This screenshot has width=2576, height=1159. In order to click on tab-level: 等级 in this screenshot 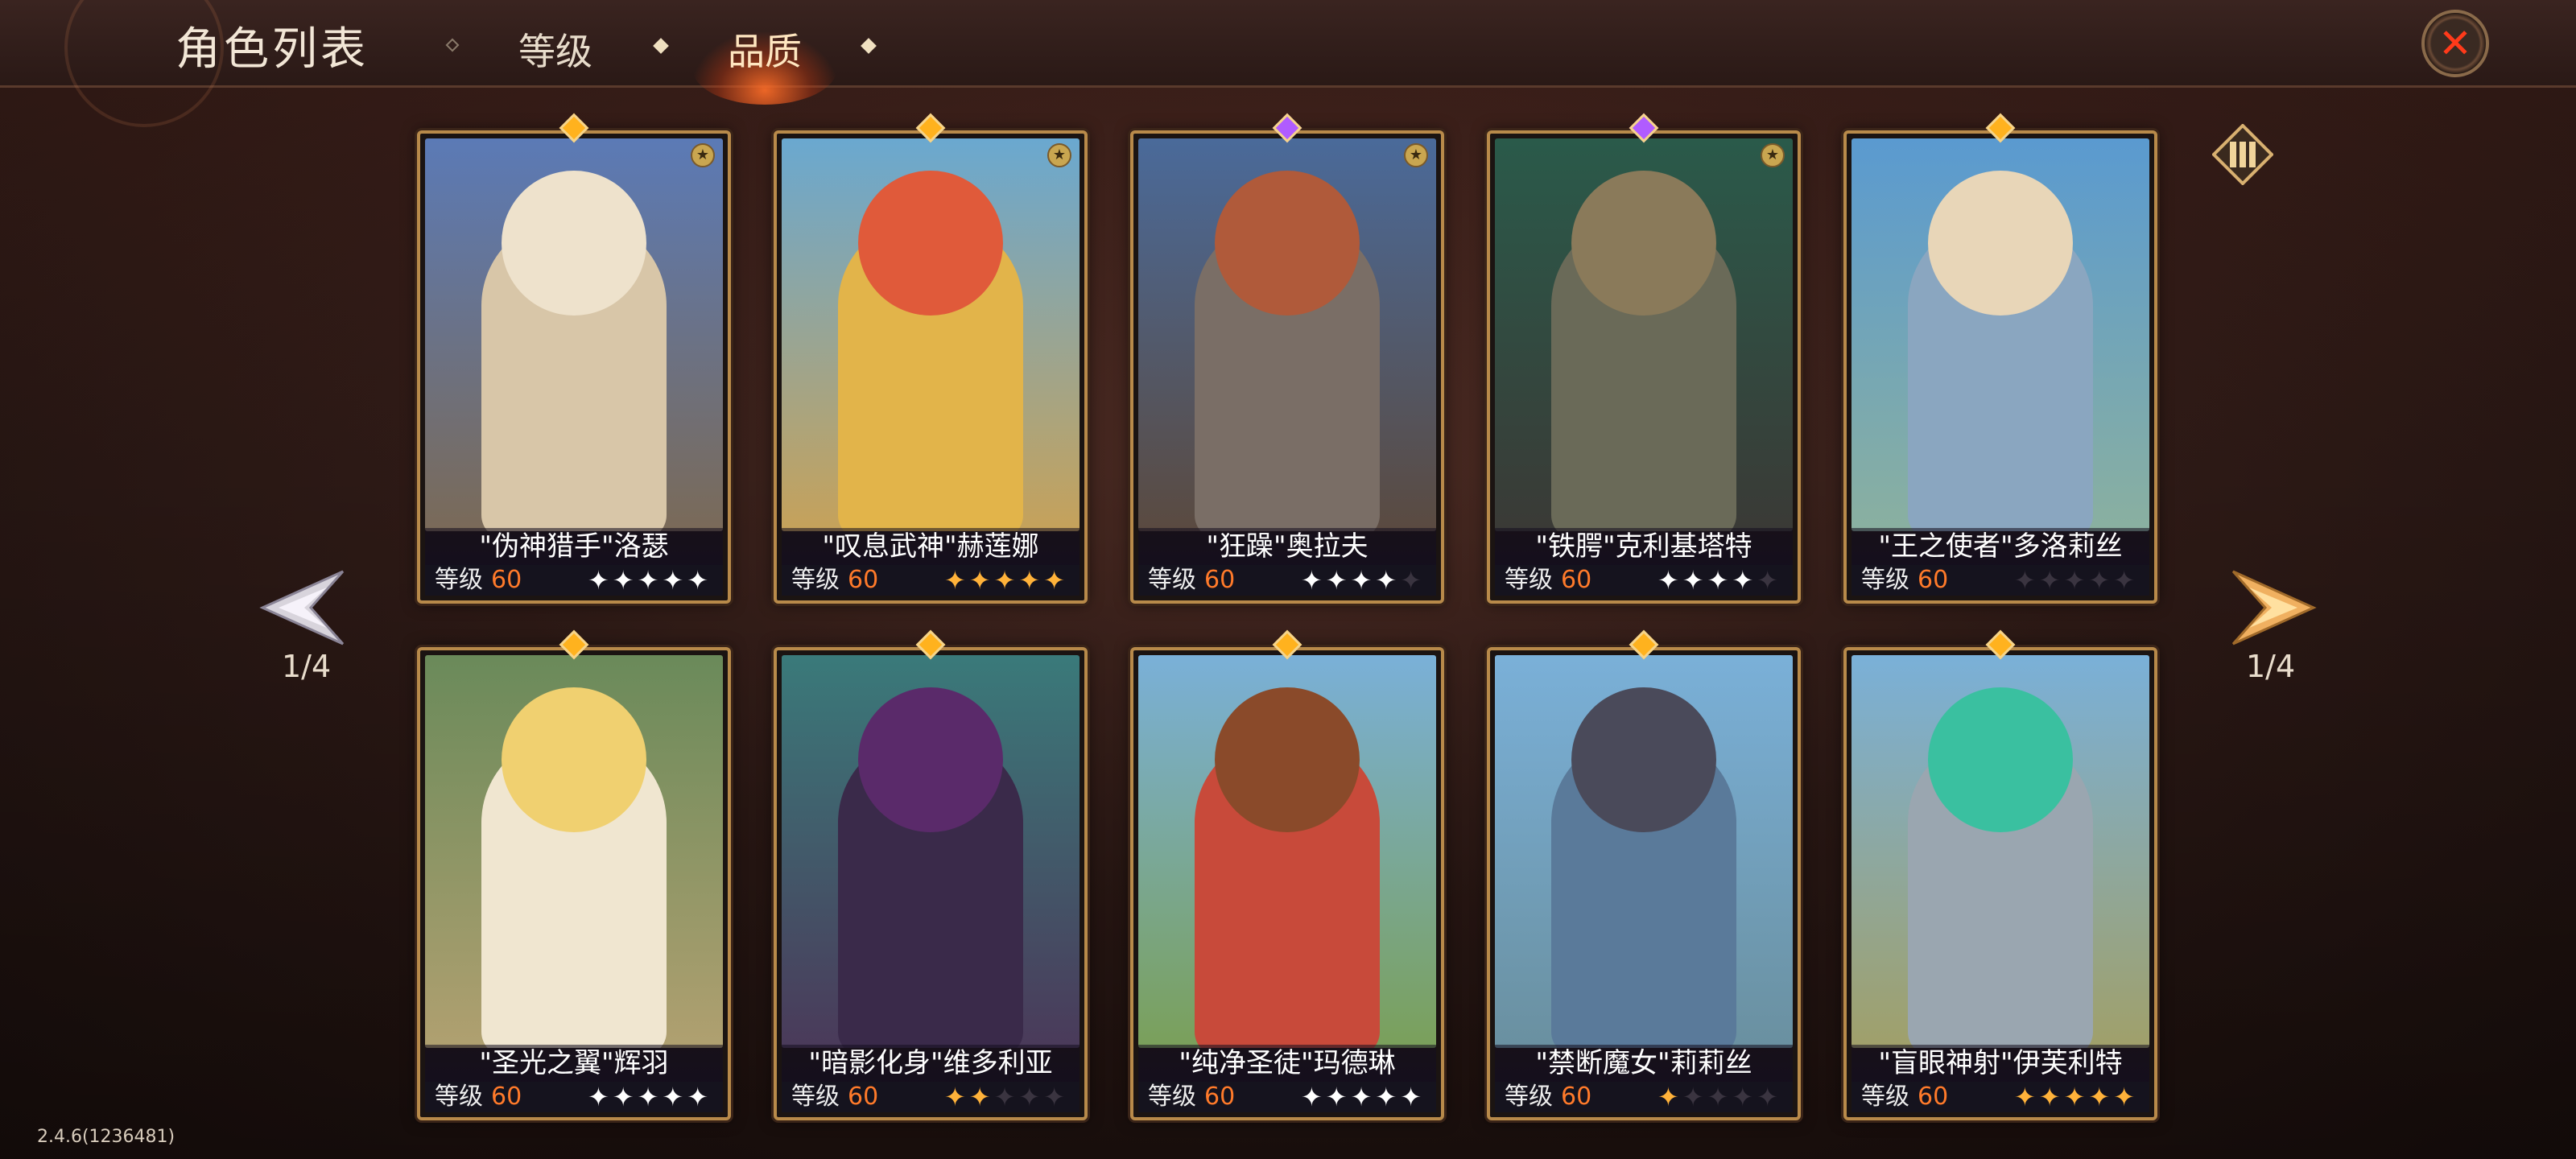, I will do `click(555, 49)`.